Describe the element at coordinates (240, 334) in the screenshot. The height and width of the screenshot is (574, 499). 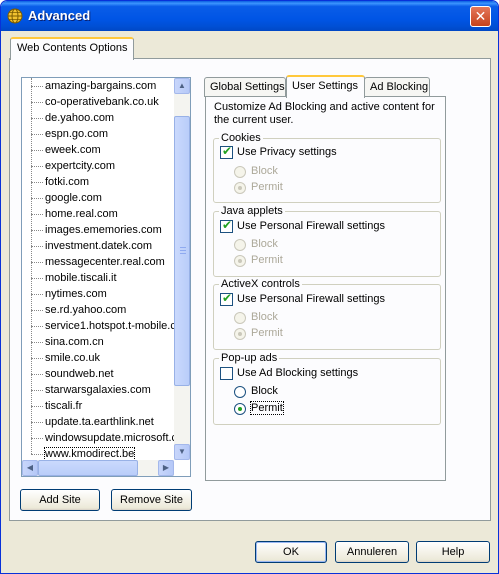
I see `activex-permit-radio` at that location.